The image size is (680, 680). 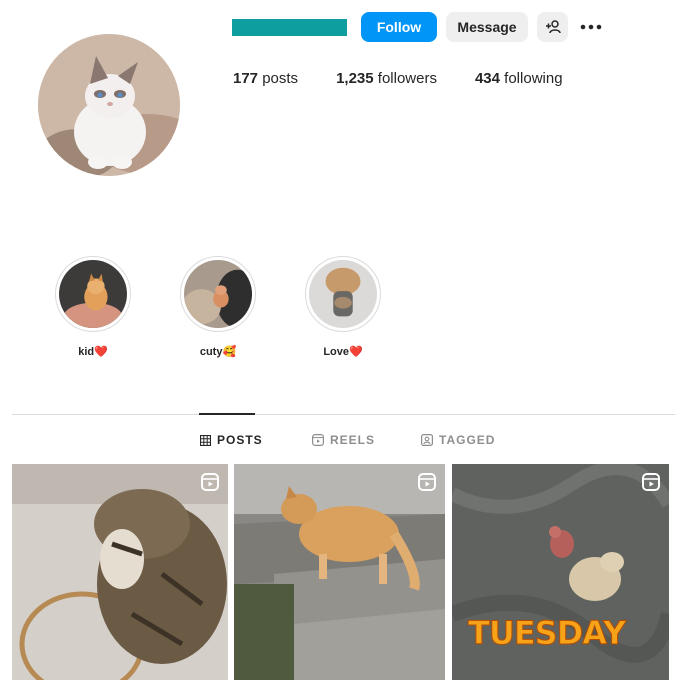 What do you see at coordinates (227, 414) in the screenshot?
I see `active-tab-indicator` at bounding box center [227, 414].